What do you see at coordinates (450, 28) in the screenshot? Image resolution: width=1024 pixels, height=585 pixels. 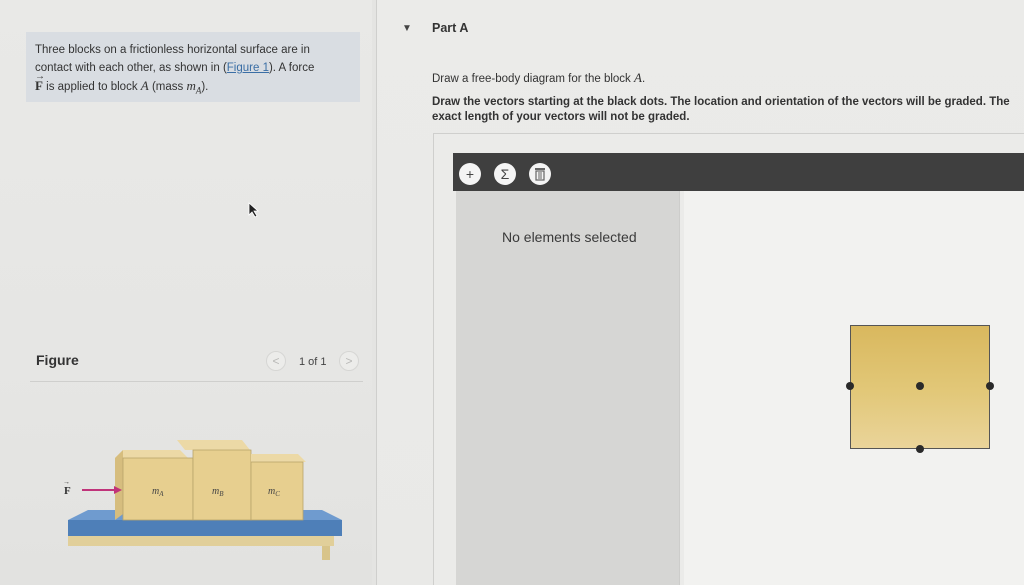 I see `part-title: Part A` at bounding box center [450, 28].